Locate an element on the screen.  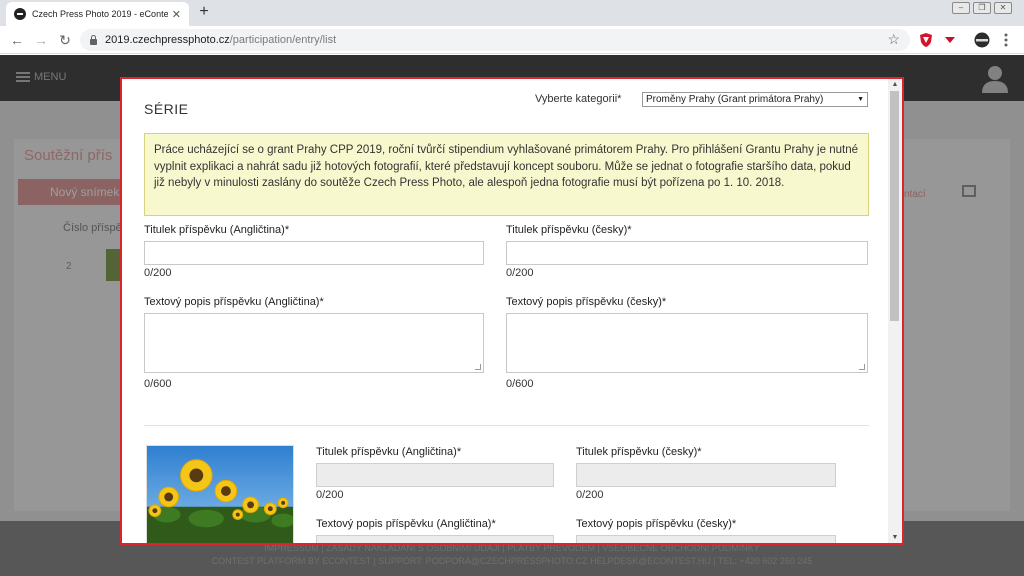
category-label: Vyberte kategorii* is located at coordinates (578, 99).